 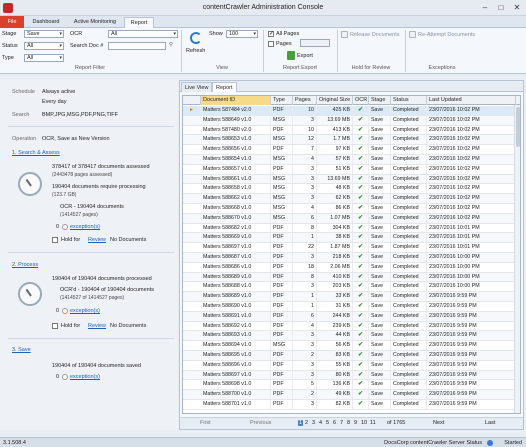 What do you see at coordinates (334, 423) in the screenshot?
I see `page-number-6: 6` at bounding box center [334, 423].